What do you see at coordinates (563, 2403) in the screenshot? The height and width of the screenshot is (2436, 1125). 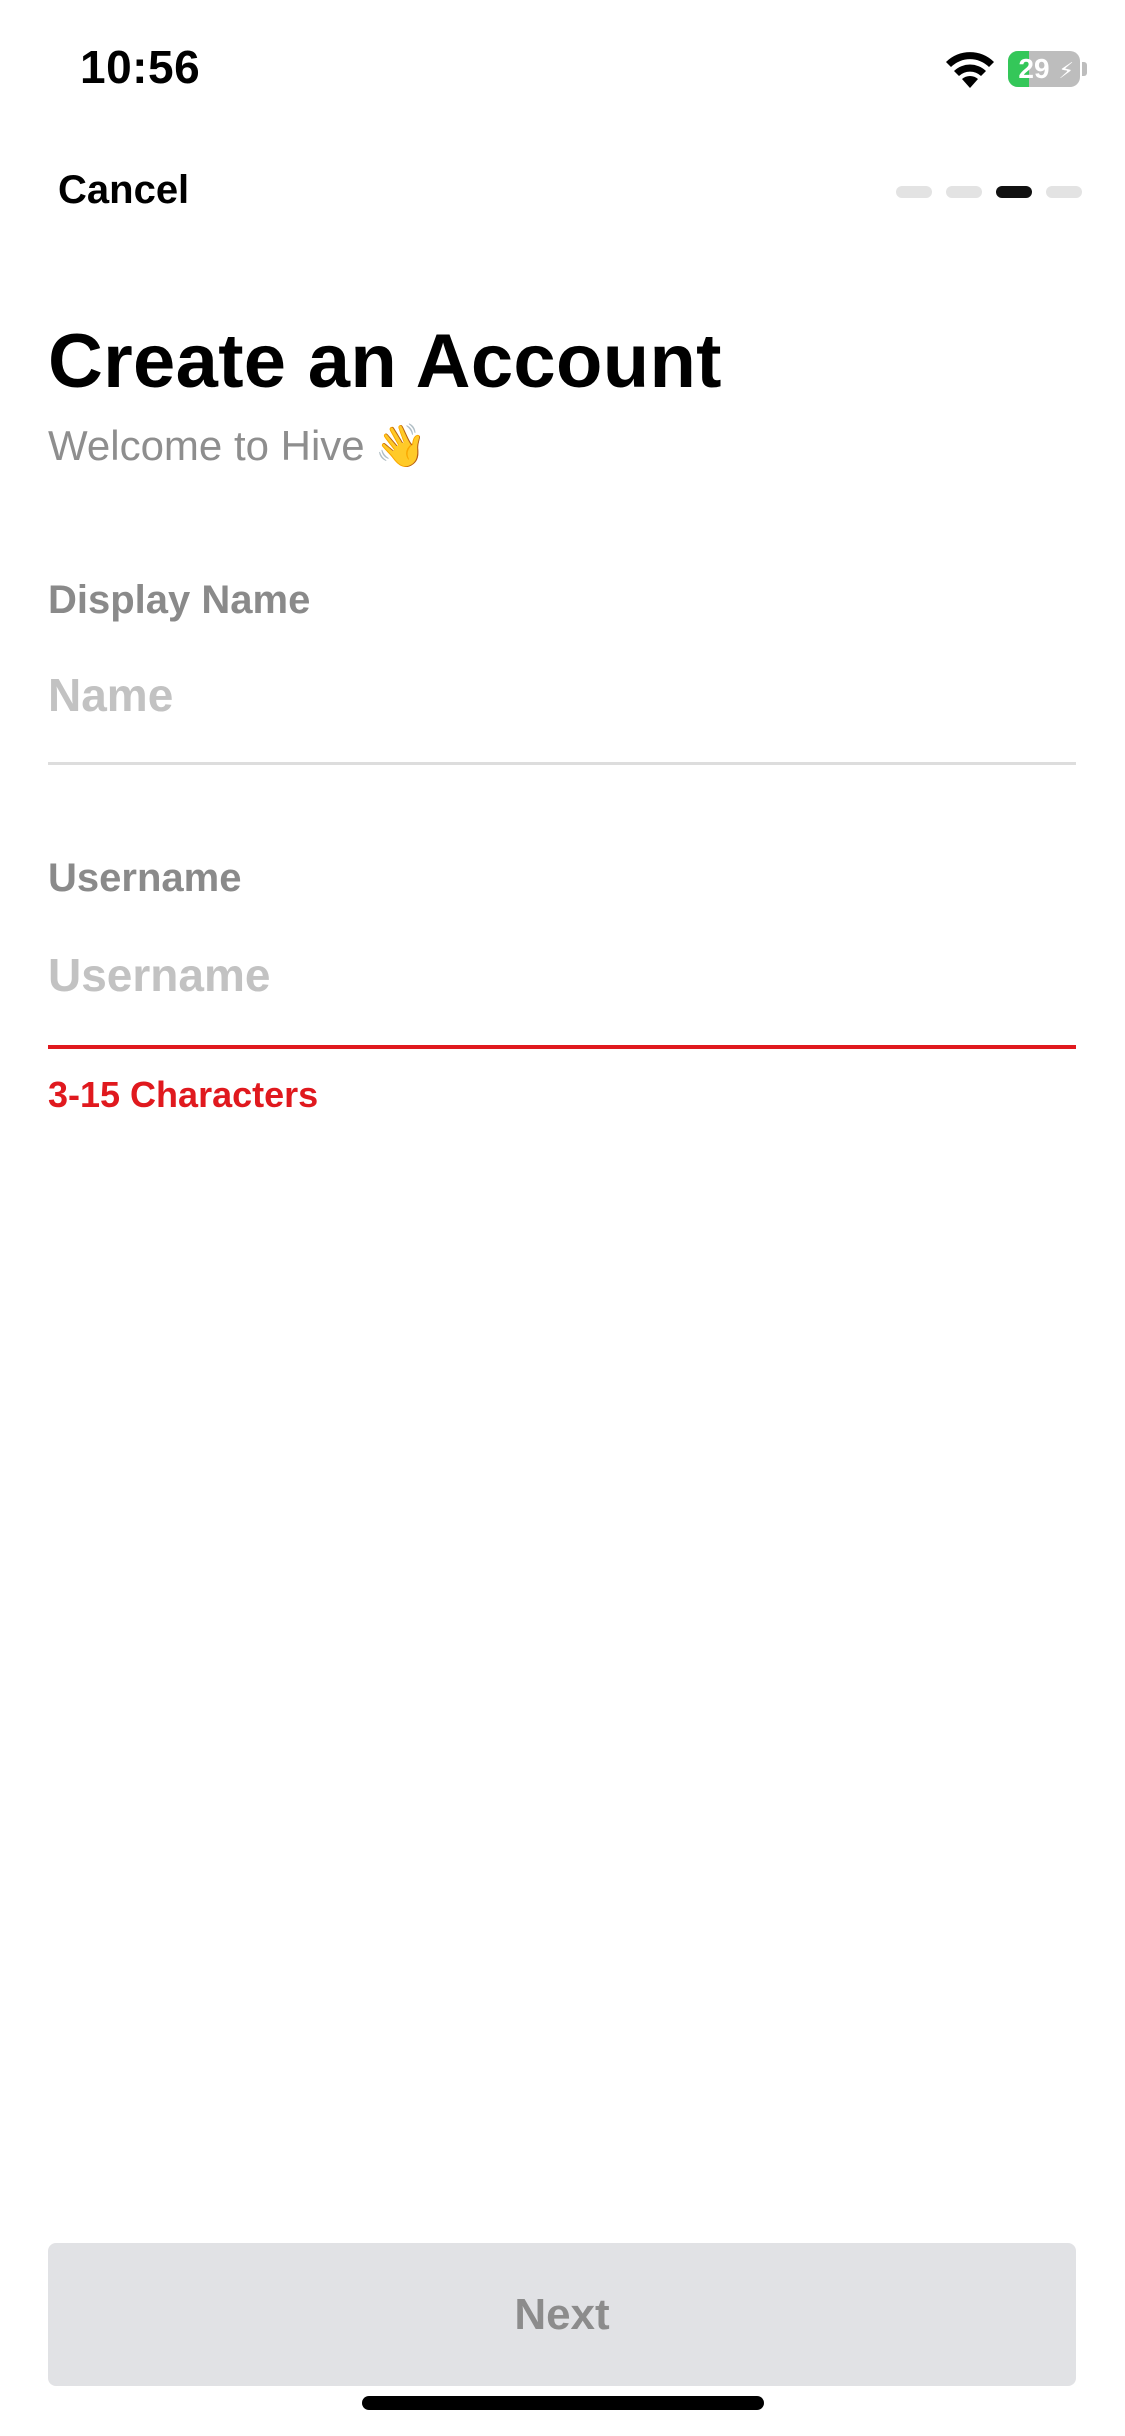 I see `home-indicator` at bounding box center [563, 2403].